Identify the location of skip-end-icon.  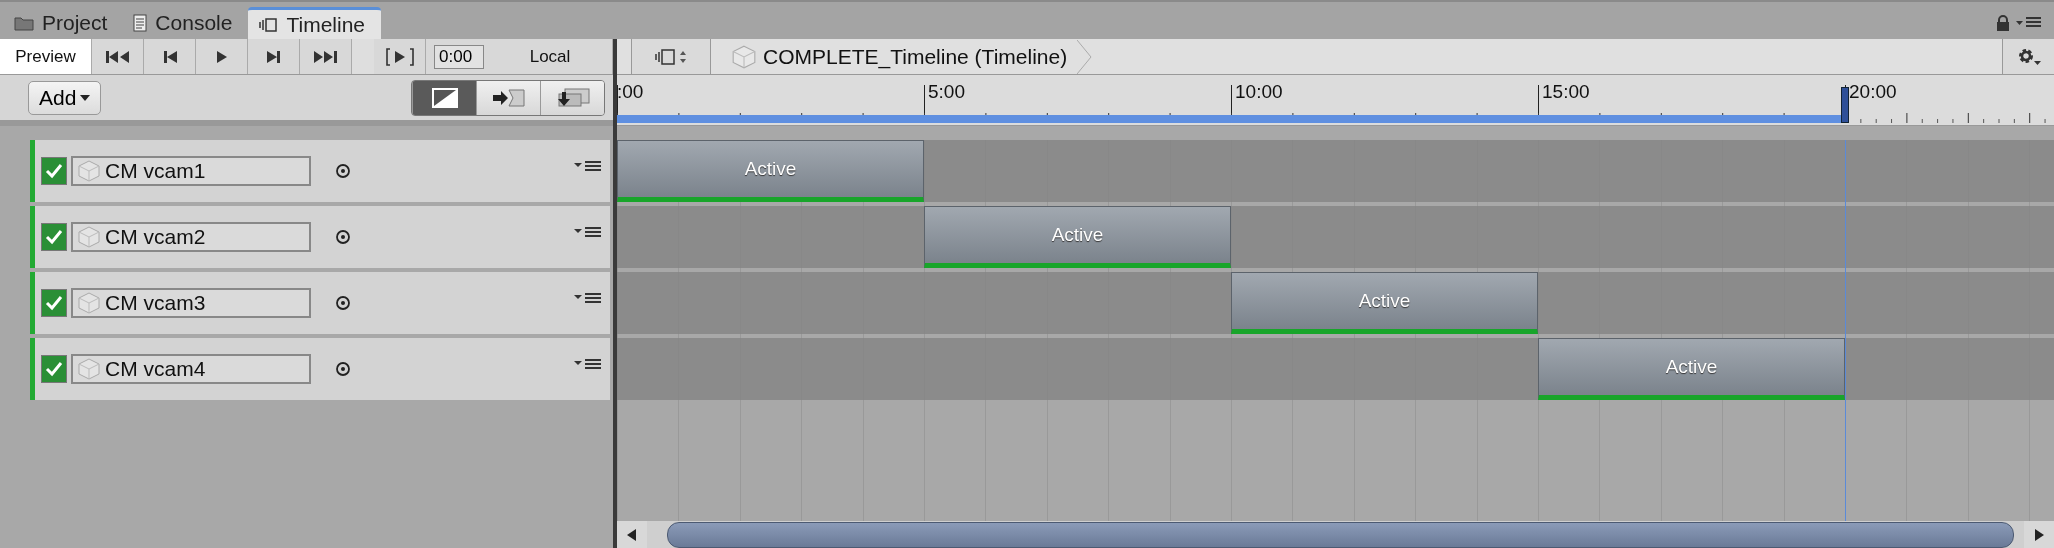
(325, 56).